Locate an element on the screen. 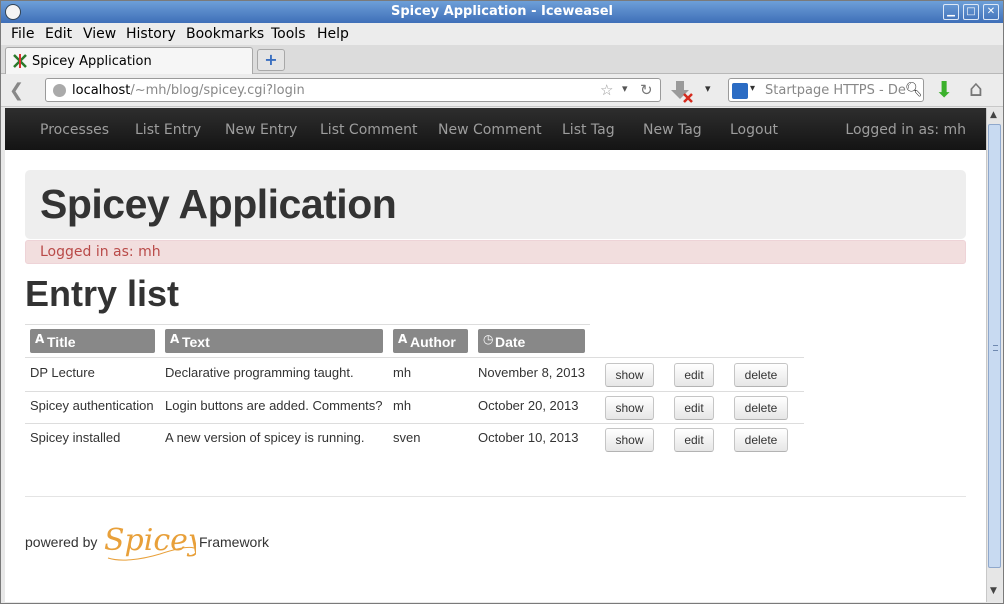 This screenshot has width=1004, height=604. window-title: Spicey Application - Iceweasel is located at coordinates (502, 11).